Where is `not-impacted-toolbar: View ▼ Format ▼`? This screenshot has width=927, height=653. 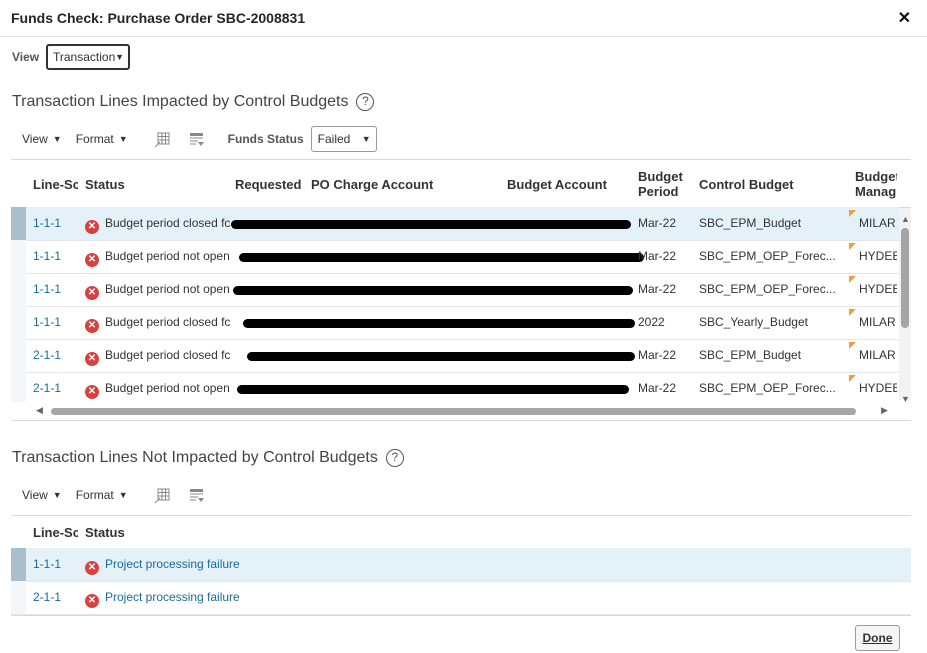
not-impacted-toolbar: View ▼ Format ▼ is located at coordinates (122, 495).